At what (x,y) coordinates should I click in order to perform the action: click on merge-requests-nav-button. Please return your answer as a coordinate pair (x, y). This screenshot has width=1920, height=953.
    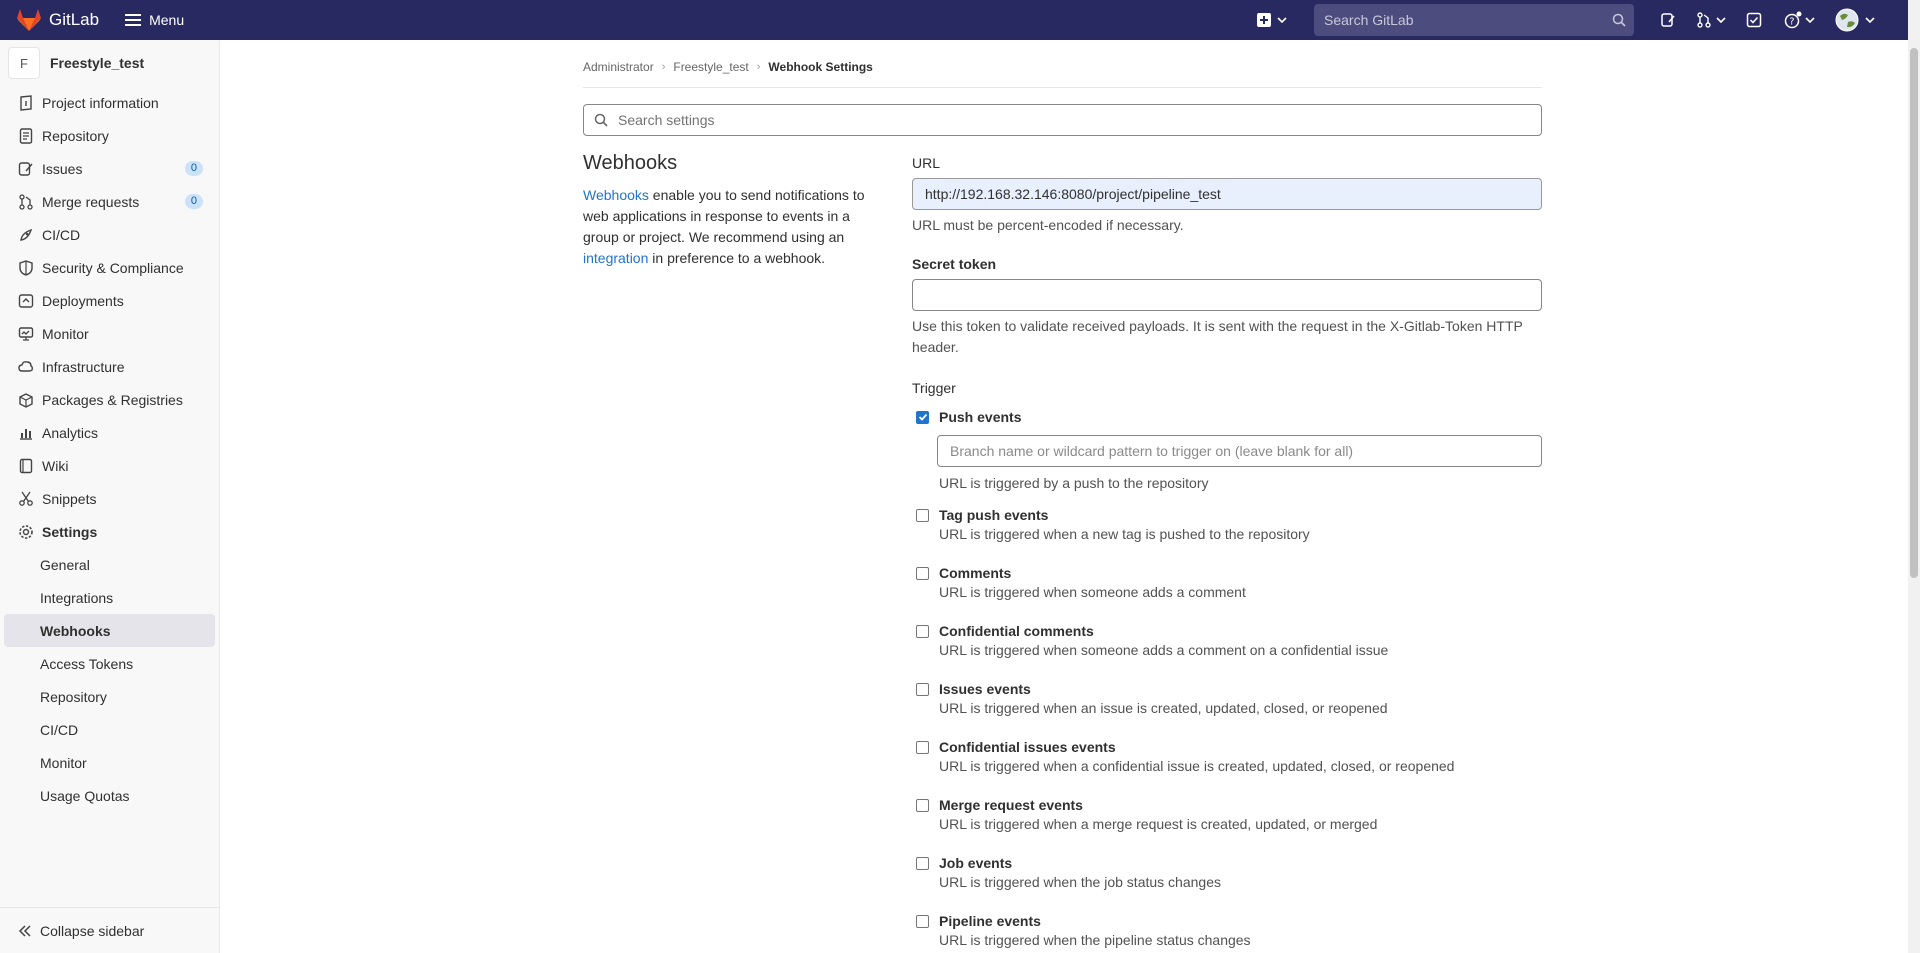
    Looking at the image, I should click on (1711, 20).